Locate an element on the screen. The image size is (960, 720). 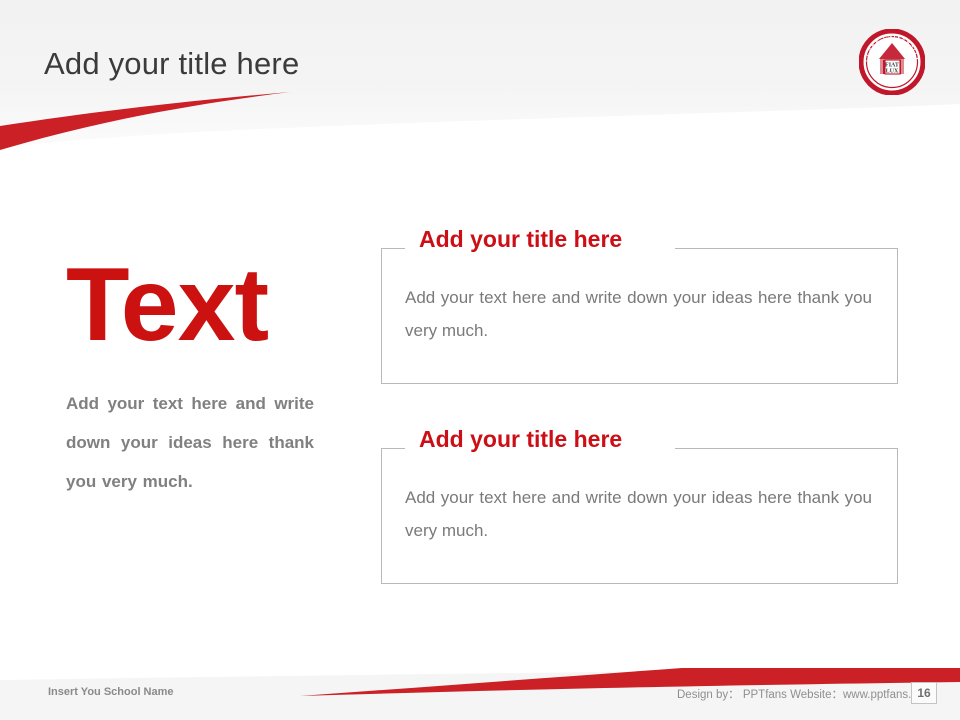
slide-number-badge: 16 is located at coordinates (924, 693).